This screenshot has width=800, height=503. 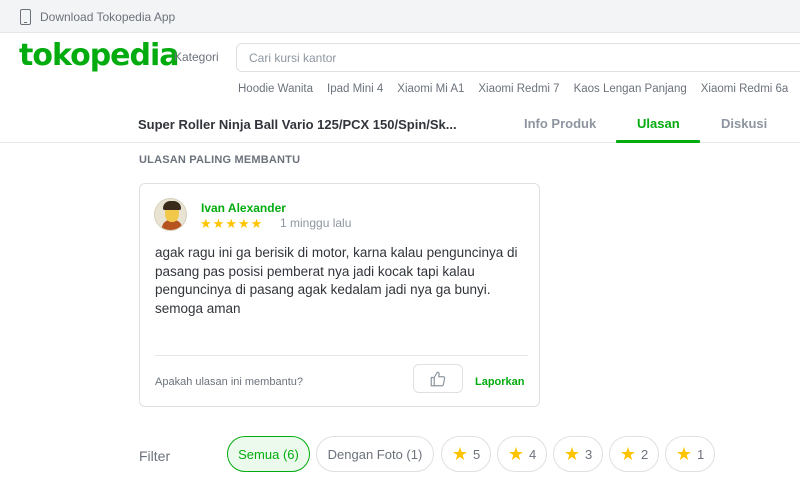 I want to click on rating-stars: ★ ★ ★ ★ ★, so click(x=231, y=224).